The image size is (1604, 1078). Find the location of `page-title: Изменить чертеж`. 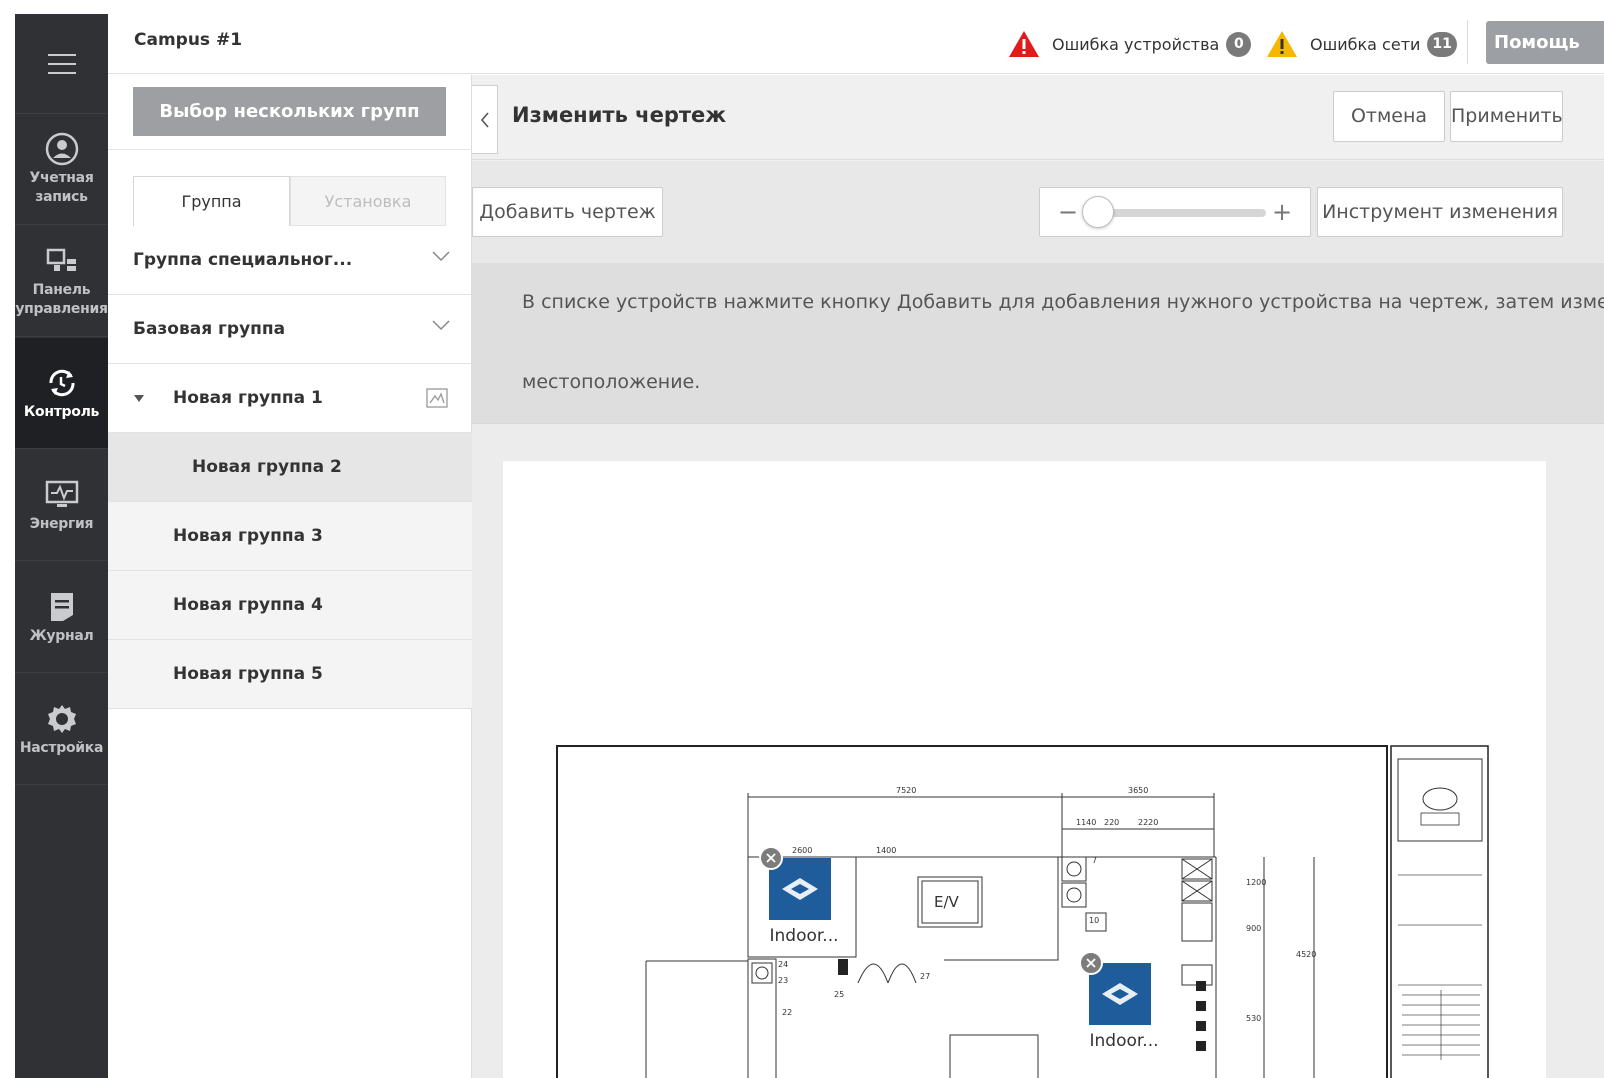

page-title: Изменить чертеж is located at coordinates (619, 115).